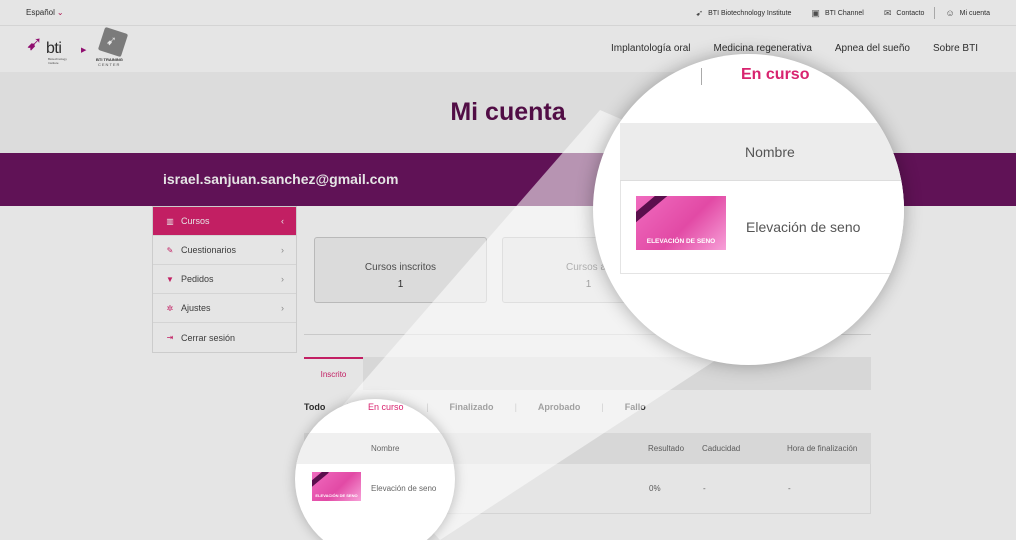 The width and height of the screenshot is (1016, 540). What do you see at coordinates (655, 488) in the screenshot?
I see `course-result: 0%` at bounding box center [655, 488].